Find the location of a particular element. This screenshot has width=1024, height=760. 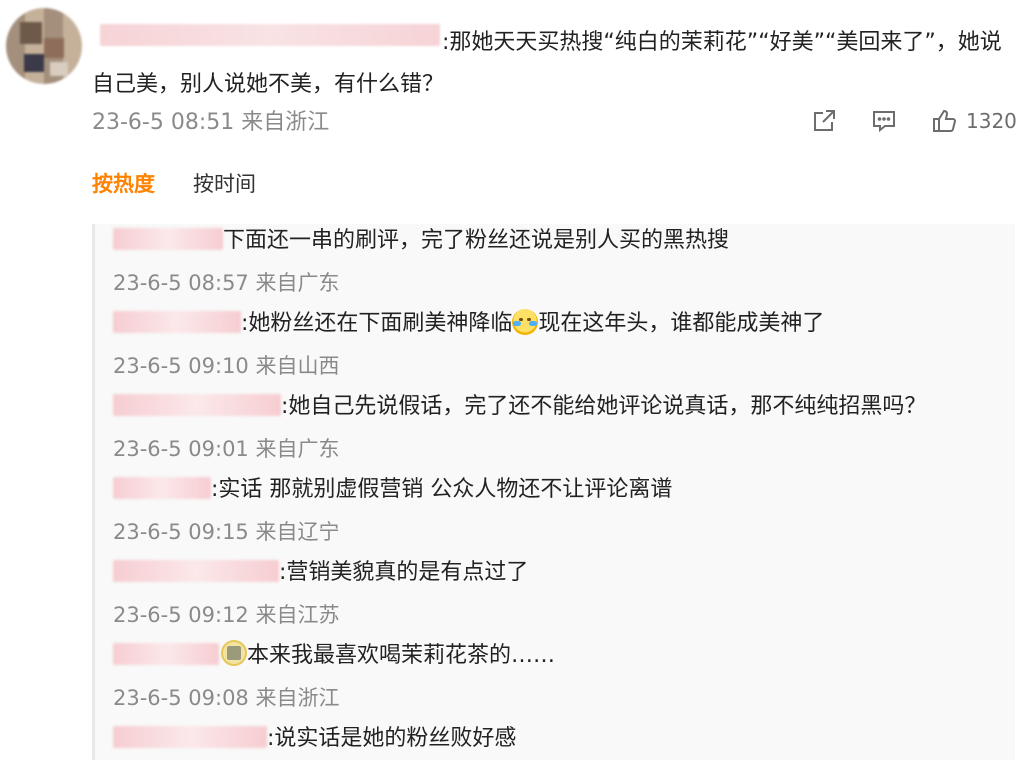

reply-time: 23-6-5 09:15 来自辽宁 is located at coordinates (226, 532).